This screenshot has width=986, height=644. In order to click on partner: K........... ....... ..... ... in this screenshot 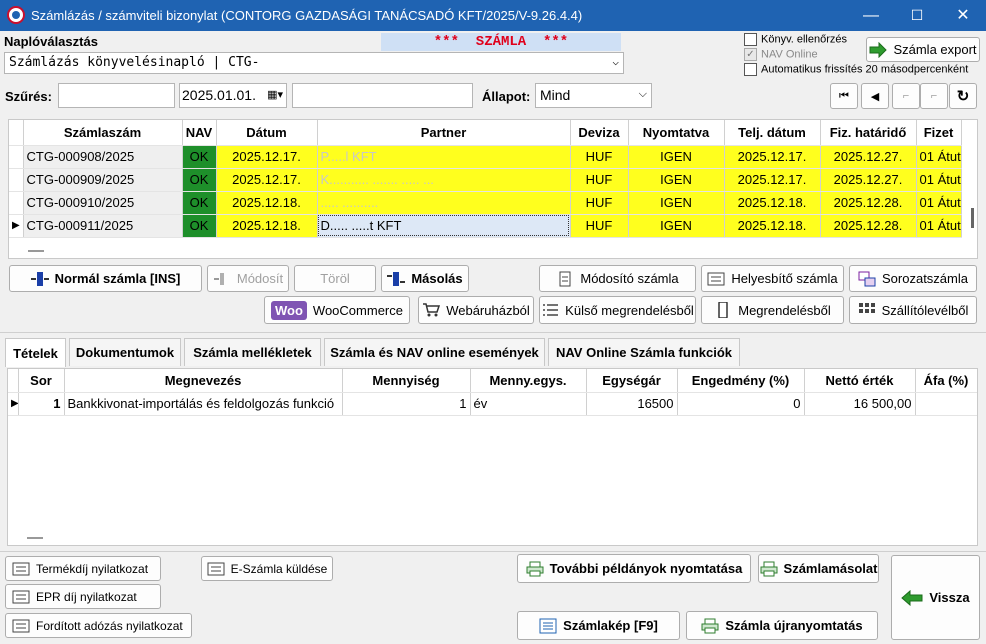, I will do `click(444, 180)`.